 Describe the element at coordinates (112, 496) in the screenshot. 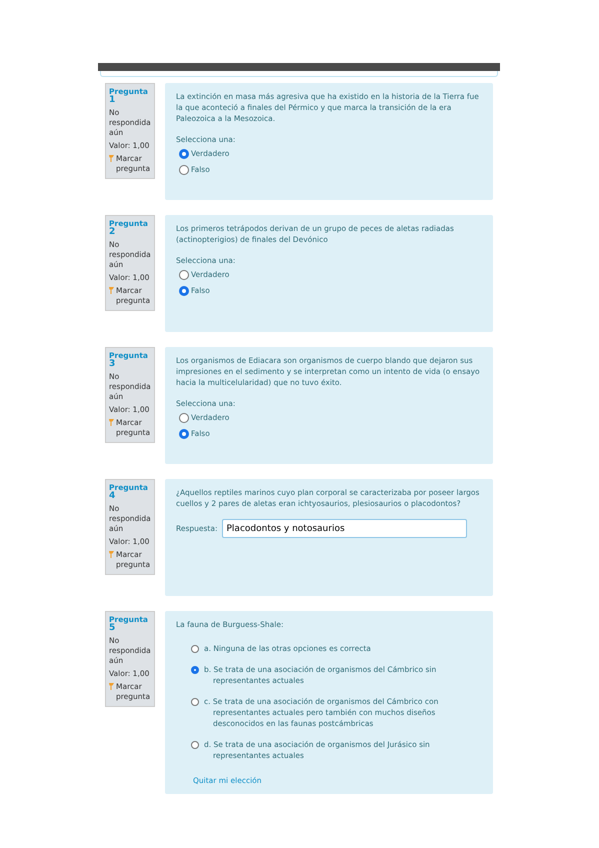

I see `question-number: 4` at that location.